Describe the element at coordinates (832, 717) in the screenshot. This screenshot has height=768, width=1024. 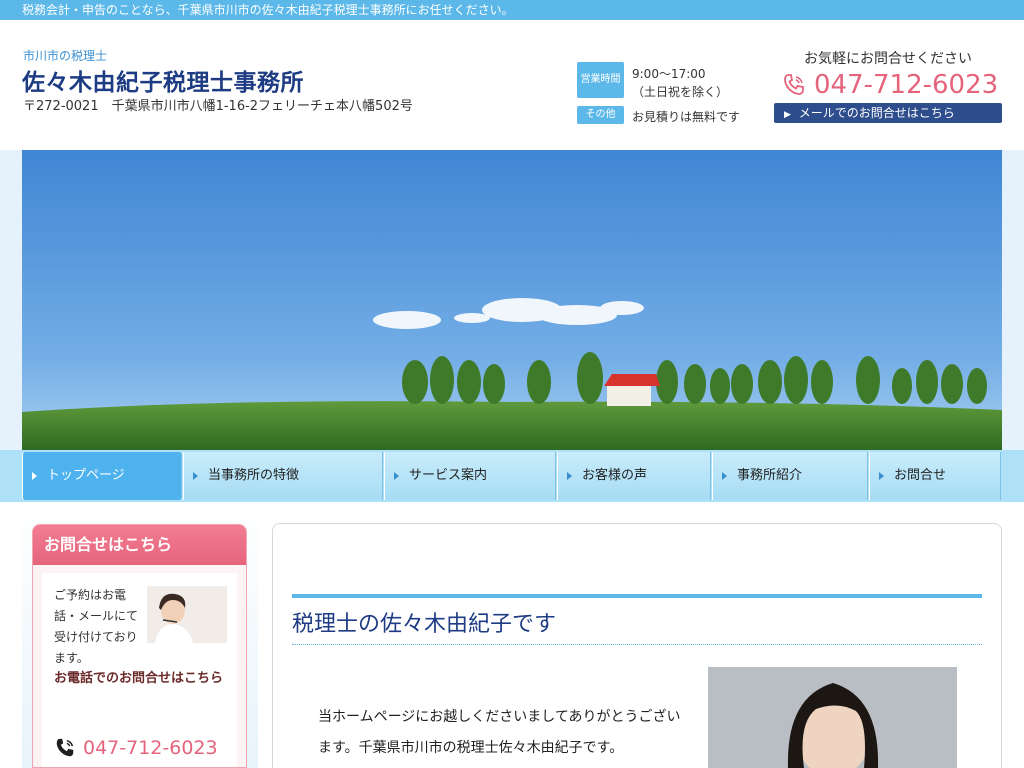
I see `tax-accountant-portrait` at that location.